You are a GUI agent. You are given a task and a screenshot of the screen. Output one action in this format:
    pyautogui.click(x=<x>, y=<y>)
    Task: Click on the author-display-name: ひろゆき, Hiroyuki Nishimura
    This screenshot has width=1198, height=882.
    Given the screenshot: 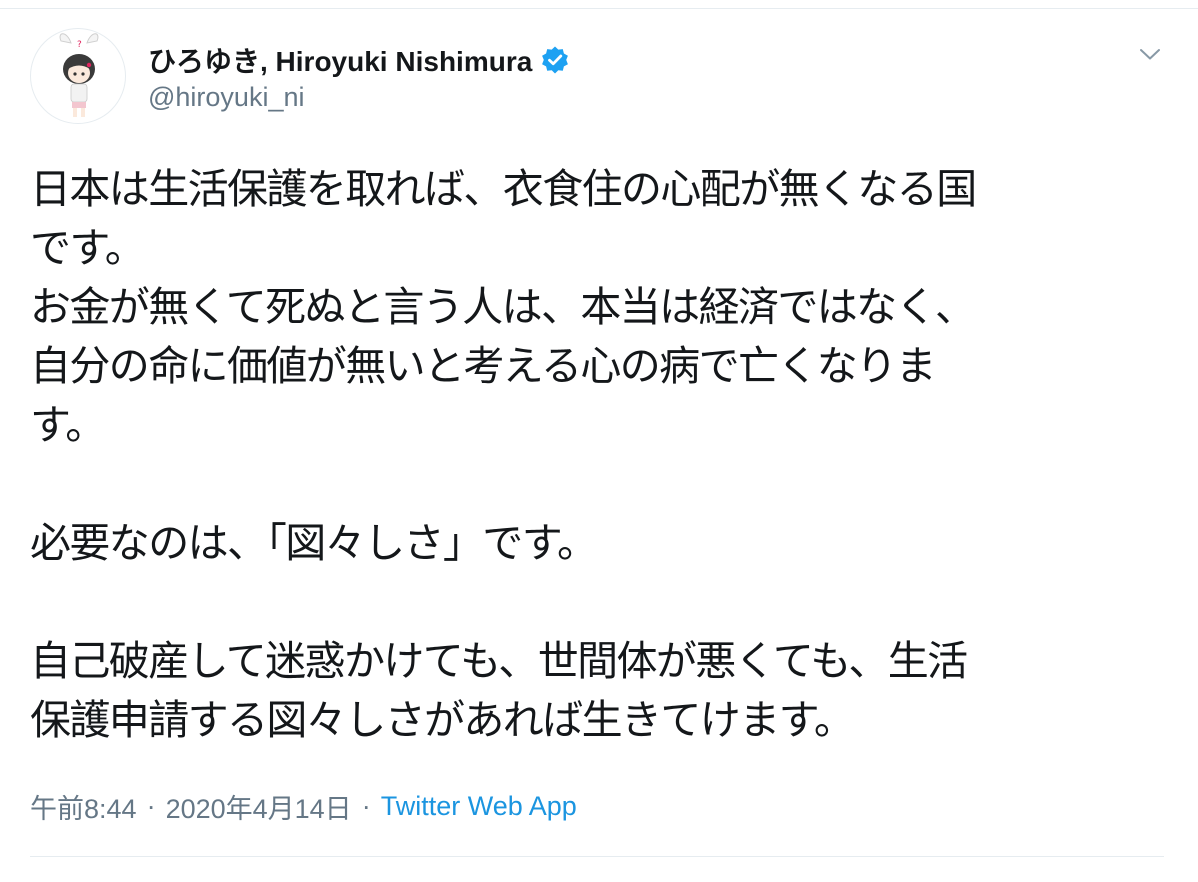 What is the action you would take?
    pyautogui.click(x=340, y=60)
    